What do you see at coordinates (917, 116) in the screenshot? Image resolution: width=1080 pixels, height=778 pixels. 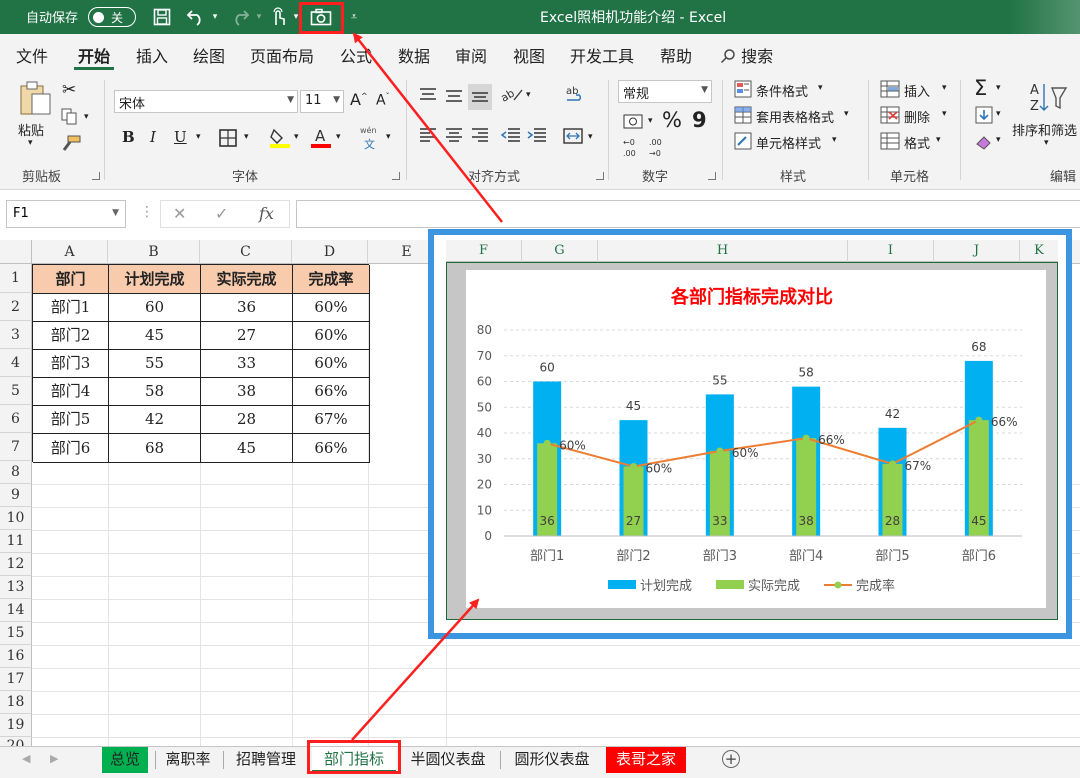 I see `delete-cells-button: 删除` at bounding box center [917, 116].